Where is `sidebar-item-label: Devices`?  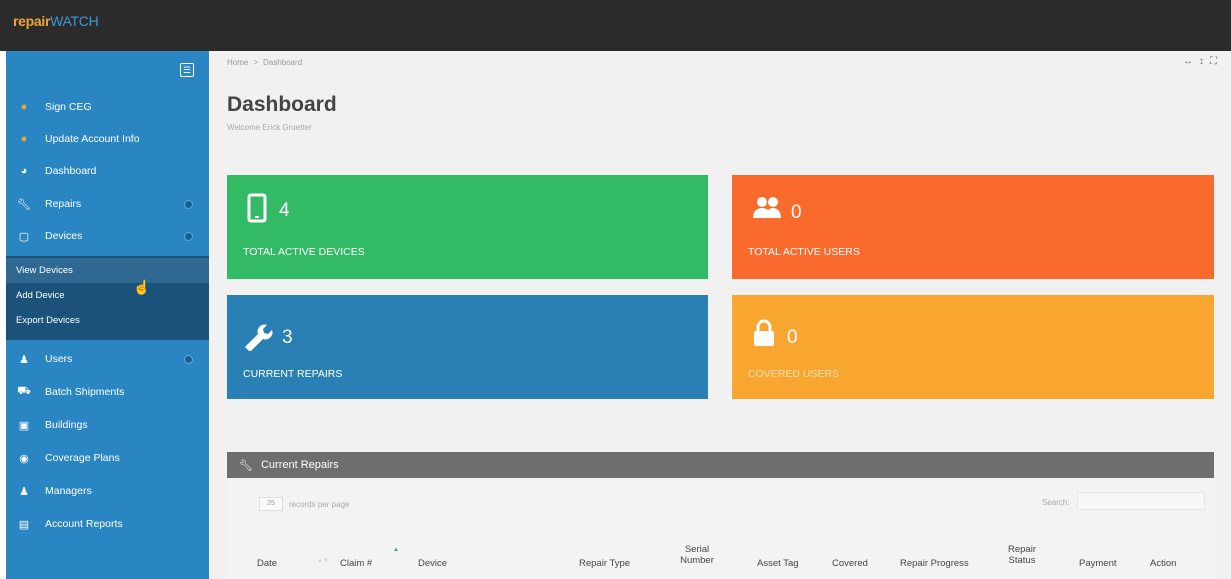
sidebar-item-label: Devices is located at coordinates (64, 236).